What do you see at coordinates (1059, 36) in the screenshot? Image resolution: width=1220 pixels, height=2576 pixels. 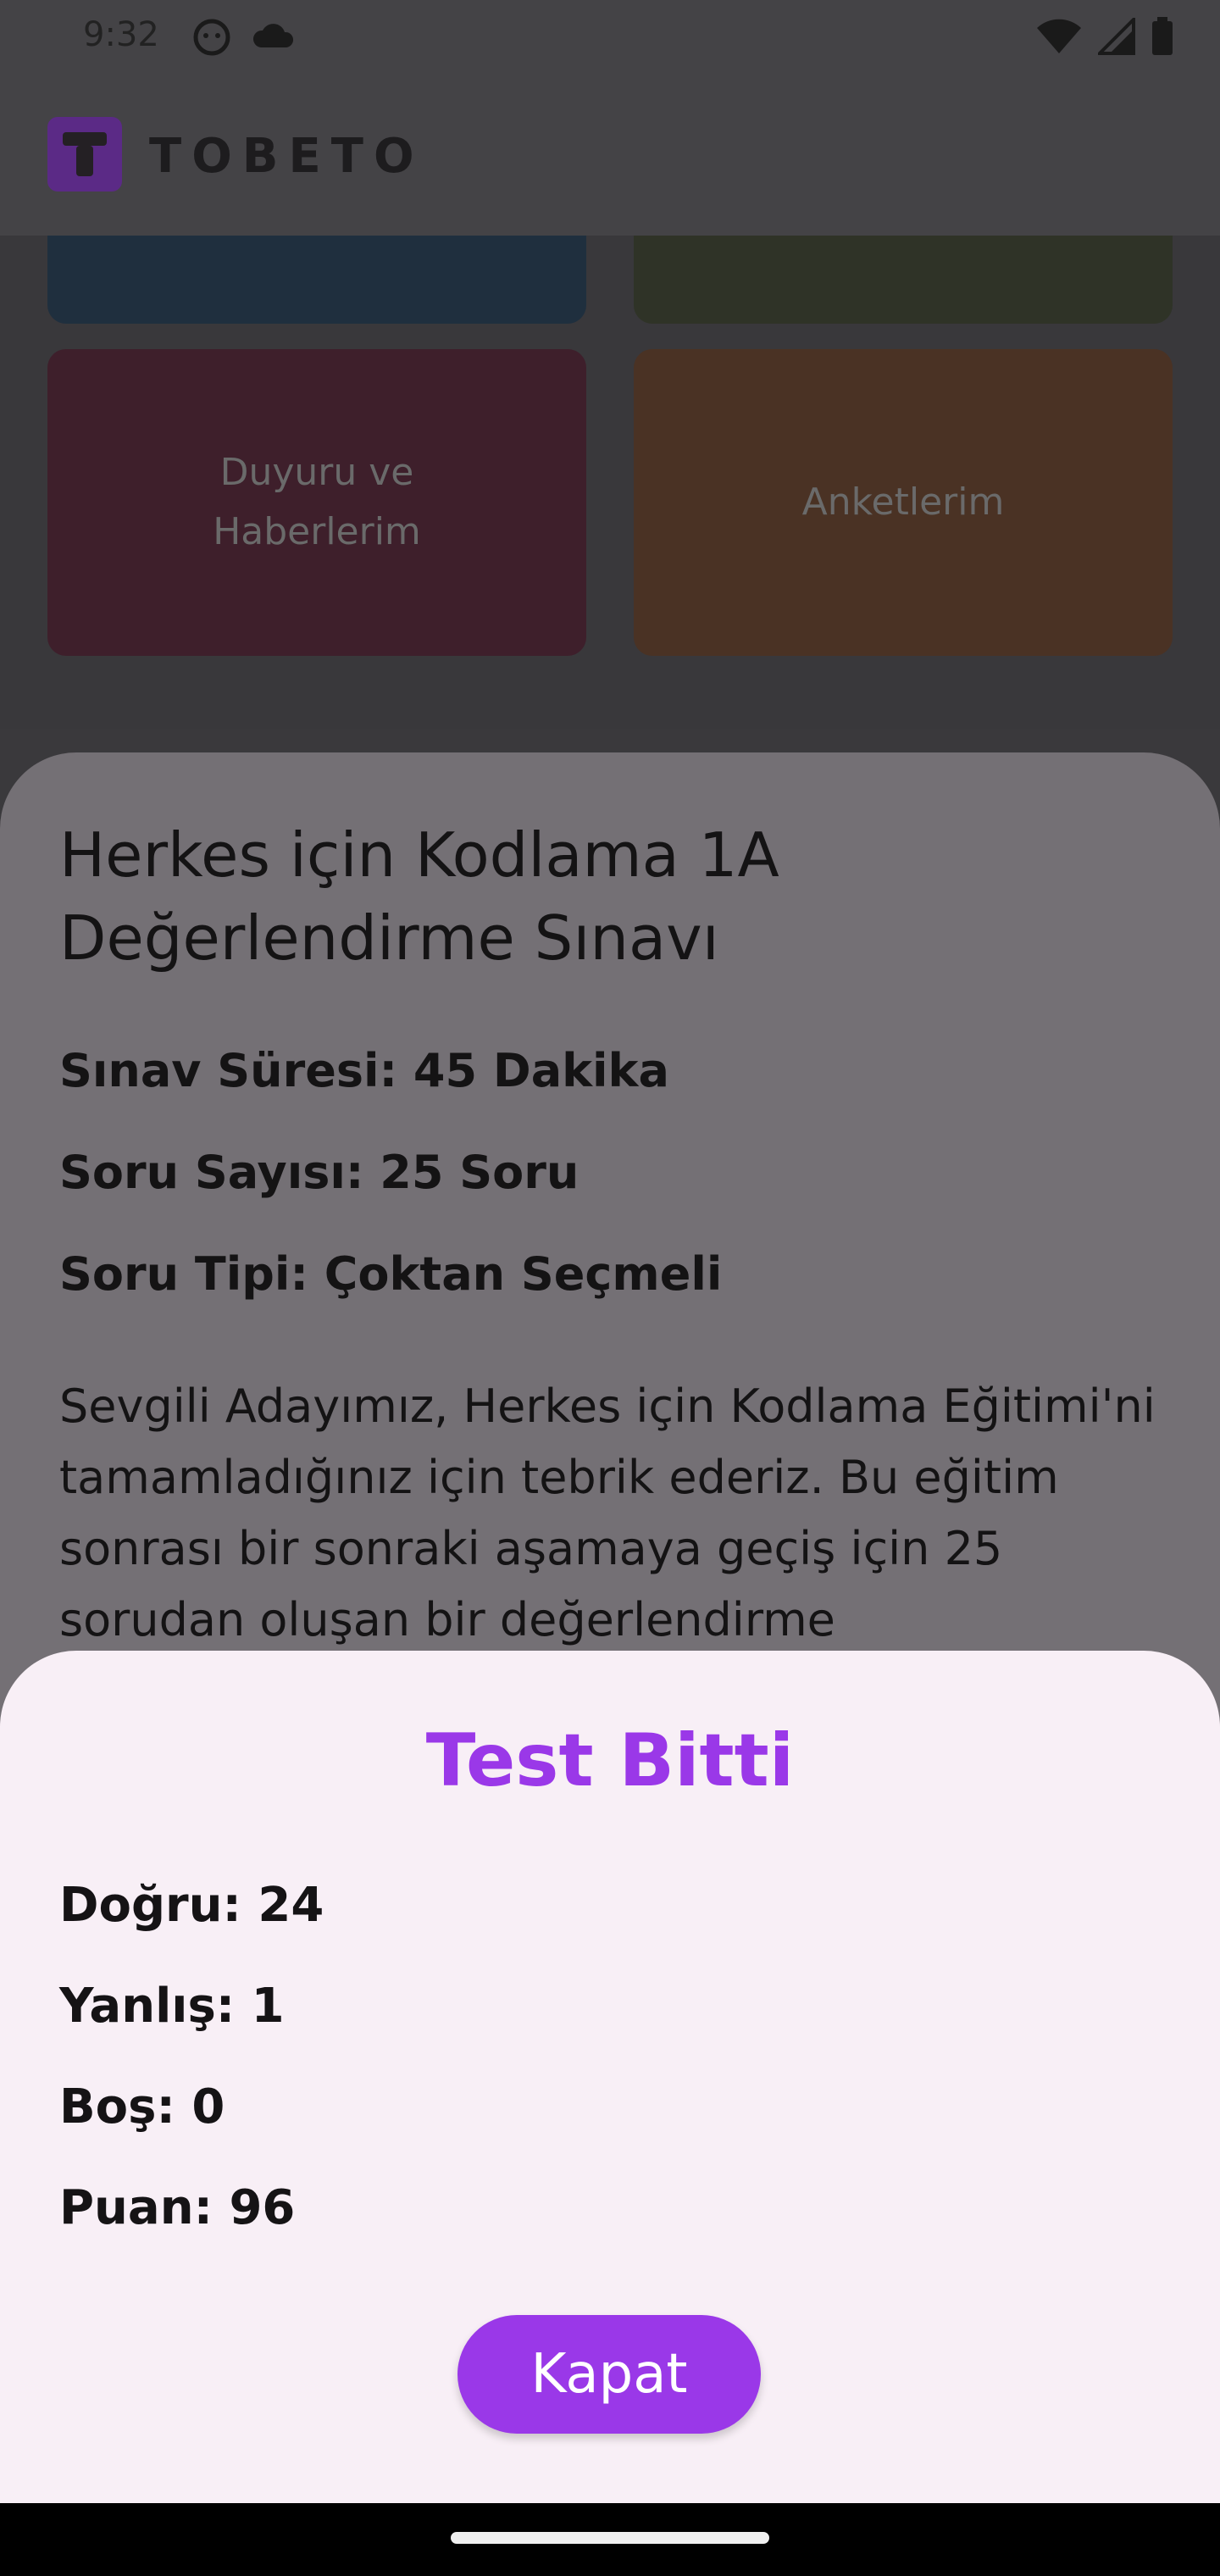 I see `wifi-icon` at bounding box center [1059, 36].